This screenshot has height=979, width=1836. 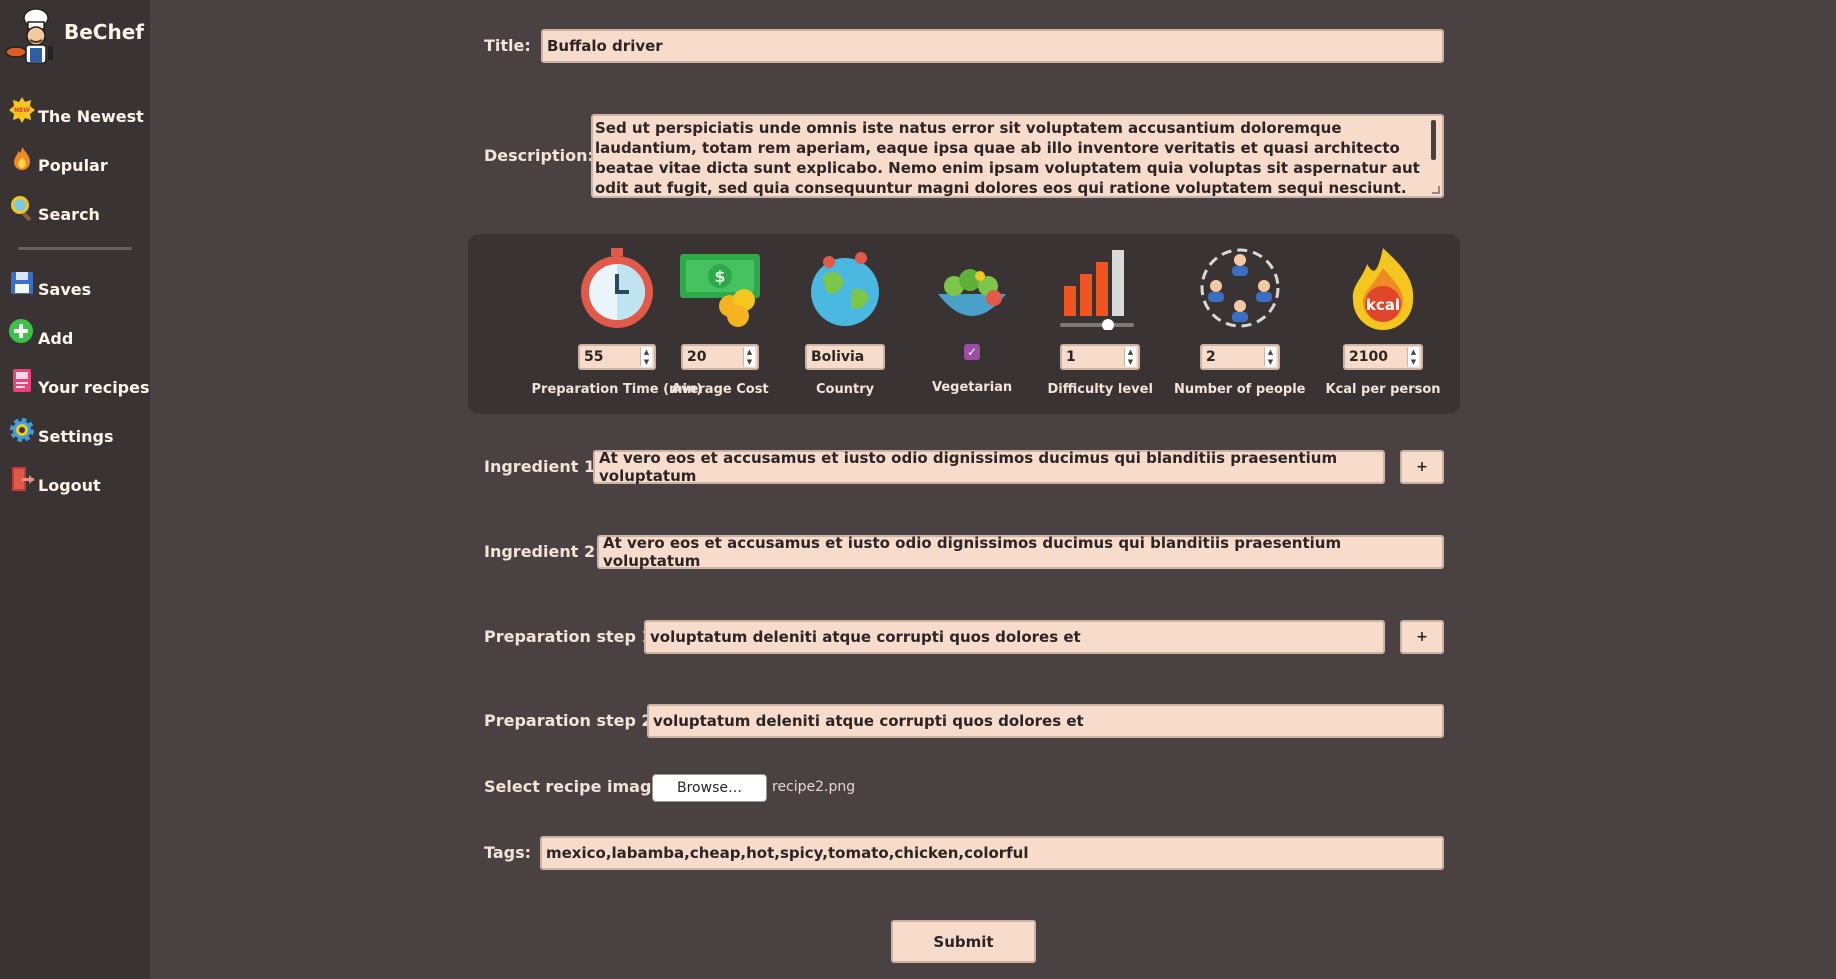 I want to click on title-label: Title:, so click(x=507, y=45).